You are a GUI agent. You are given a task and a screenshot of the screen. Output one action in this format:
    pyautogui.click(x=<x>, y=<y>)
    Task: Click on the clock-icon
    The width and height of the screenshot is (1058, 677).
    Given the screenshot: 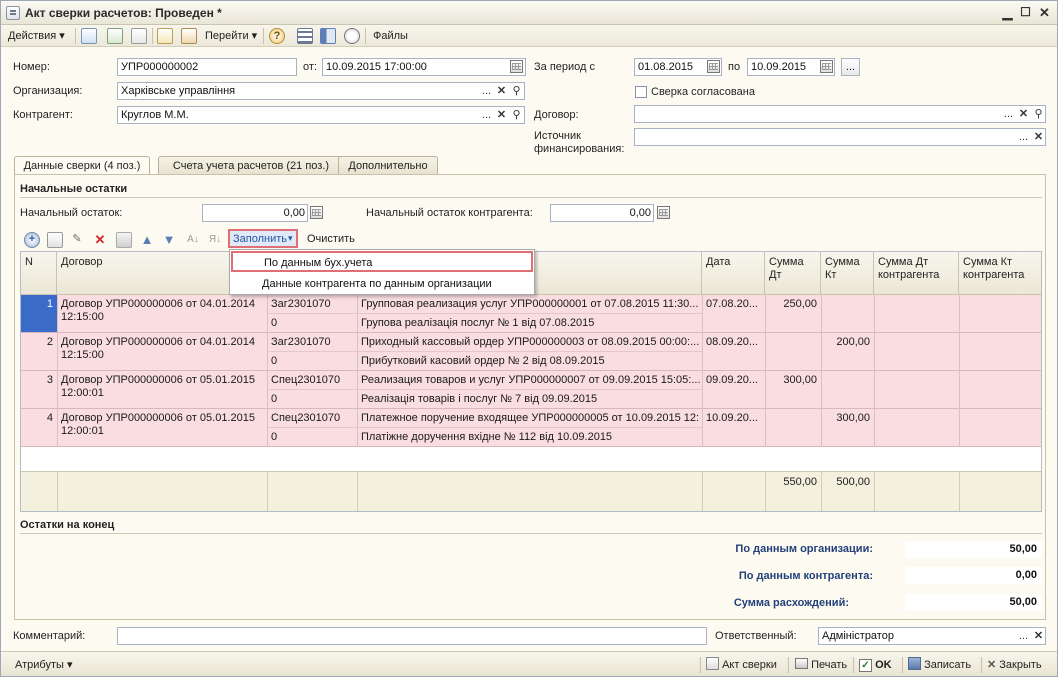 What is the action you would take?
    pyautogui.click(x=352, y=36)
    